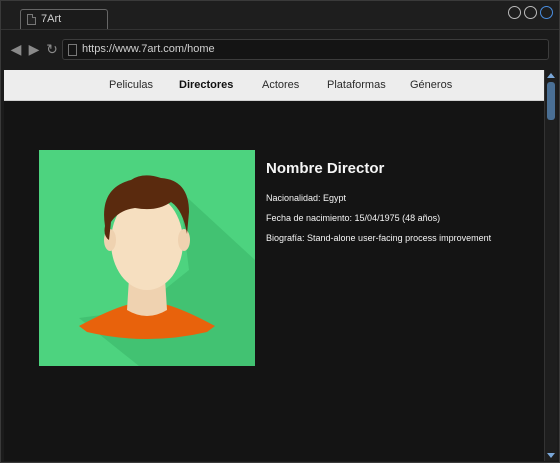  Describe the element at coordinates (51, 19) in the screenshot. I see `tab-title: 7Art` at that location.